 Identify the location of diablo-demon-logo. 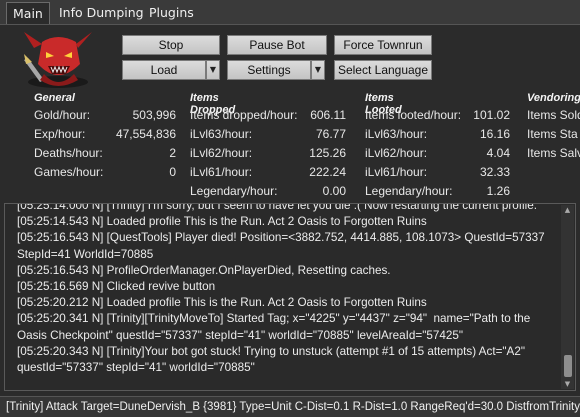
(58, 60).